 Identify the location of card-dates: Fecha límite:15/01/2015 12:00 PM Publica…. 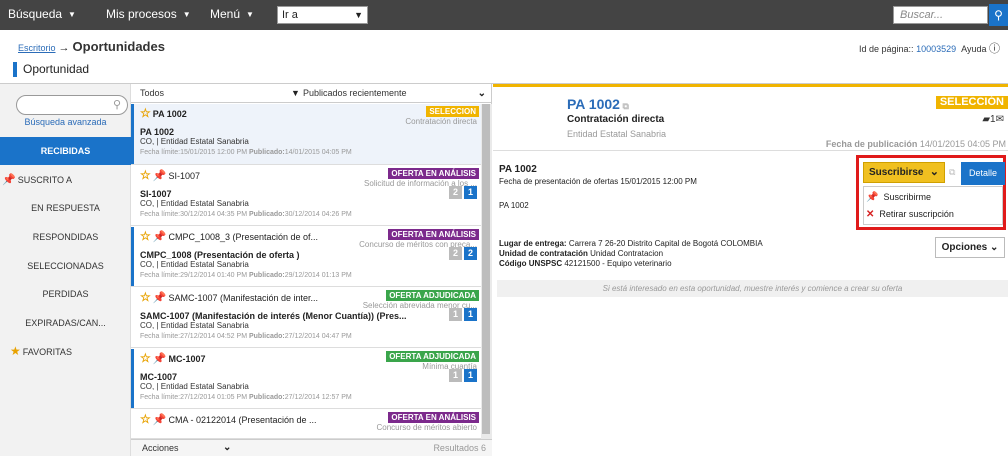
(246, 152).